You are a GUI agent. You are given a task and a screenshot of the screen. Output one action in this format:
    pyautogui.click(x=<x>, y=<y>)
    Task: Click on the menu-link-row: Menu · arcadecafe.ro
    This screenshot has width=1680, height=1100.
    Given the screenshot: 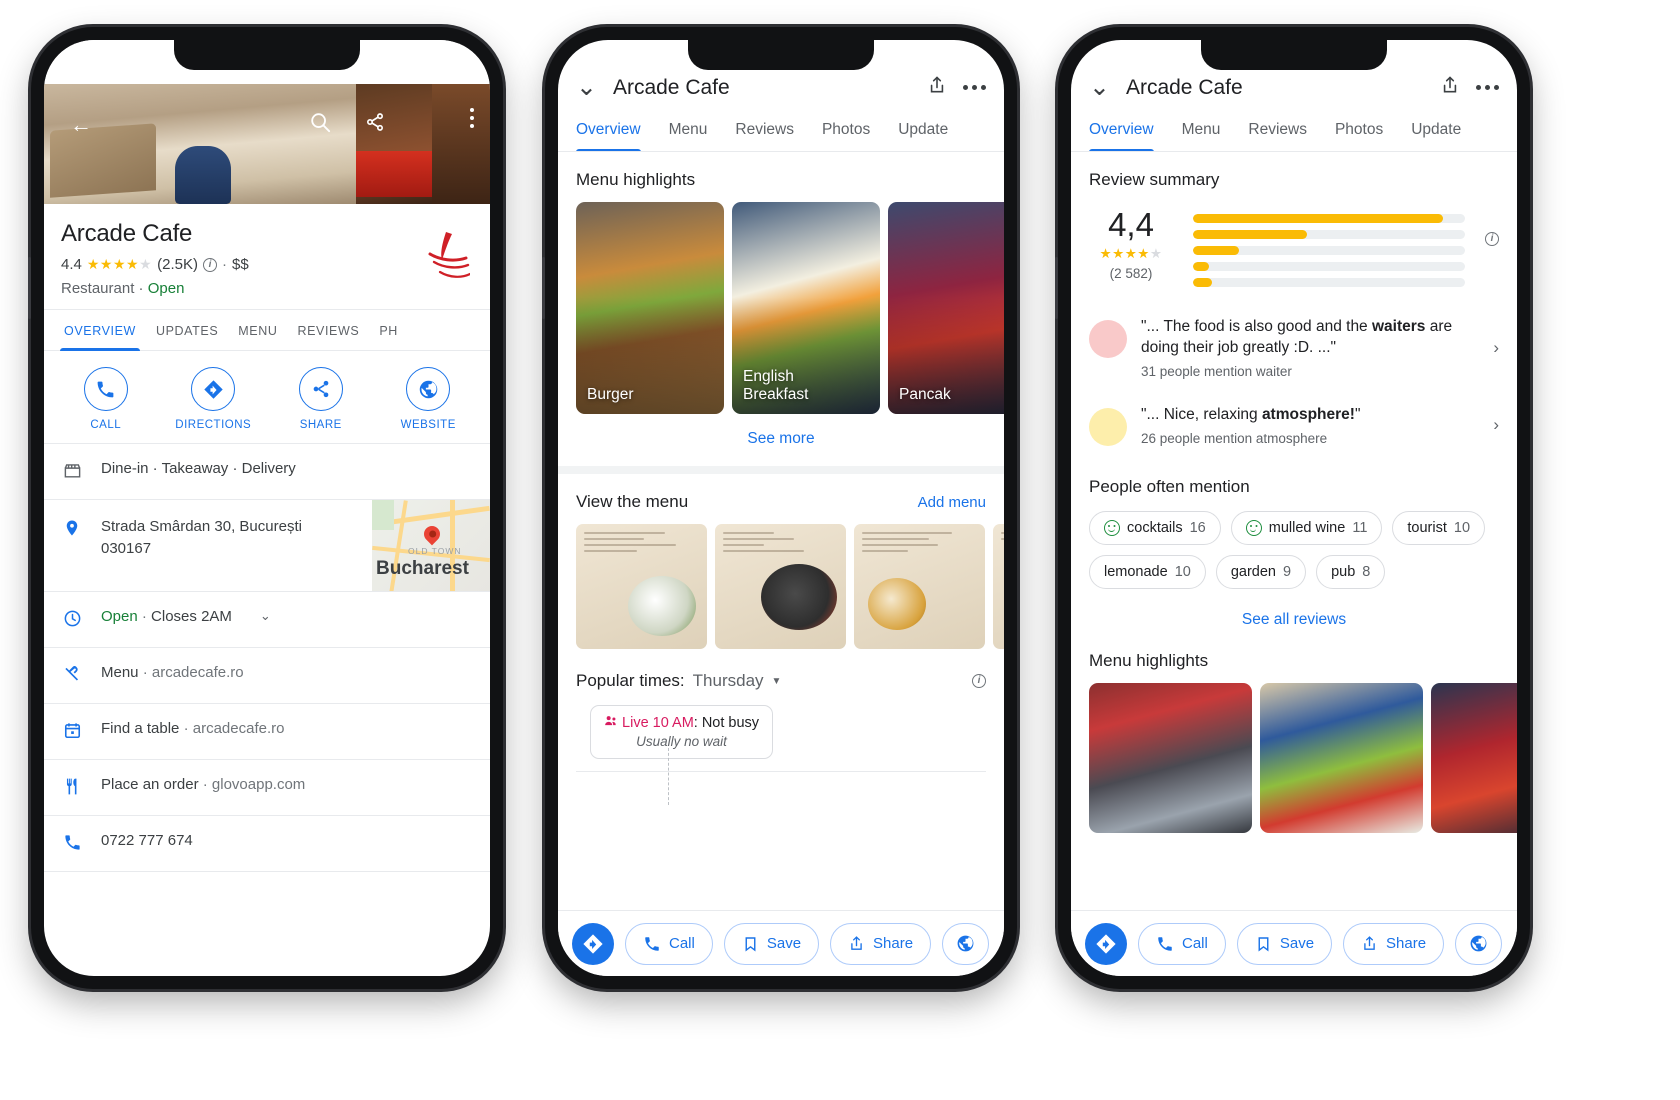 What is the action you would take?
    pyautogui.click(x=267, y=676)
    